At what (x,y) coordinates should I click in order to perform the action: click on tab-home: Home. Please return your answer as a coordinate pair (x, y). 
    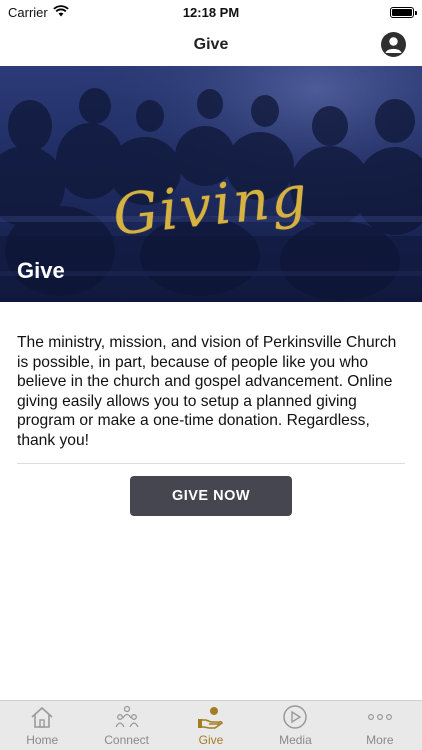
    Looking at the image, I should click on (42, 725).